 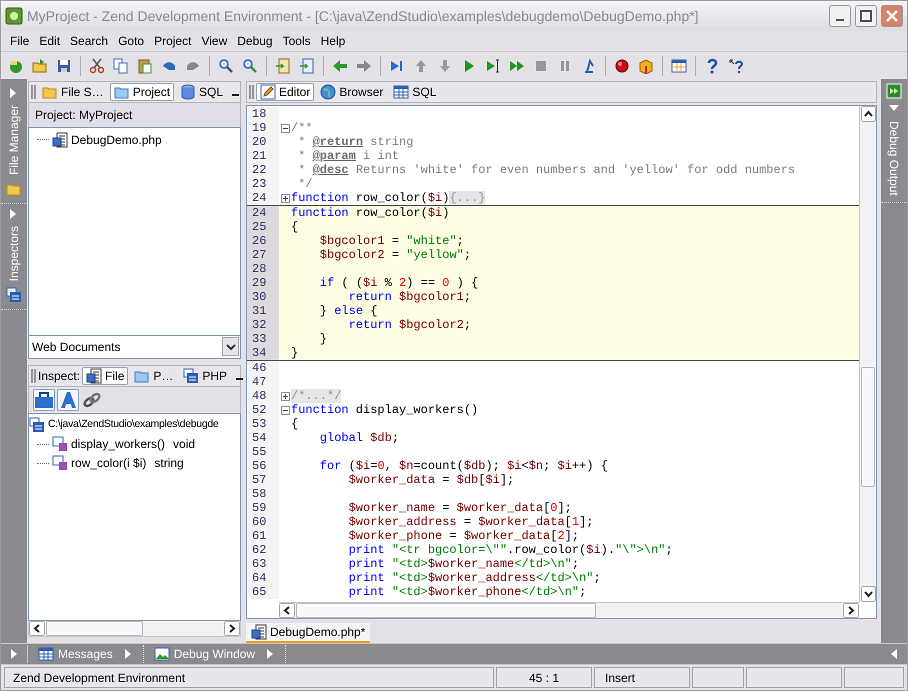 I want to click on status-cell, so click(x=874, y=677).